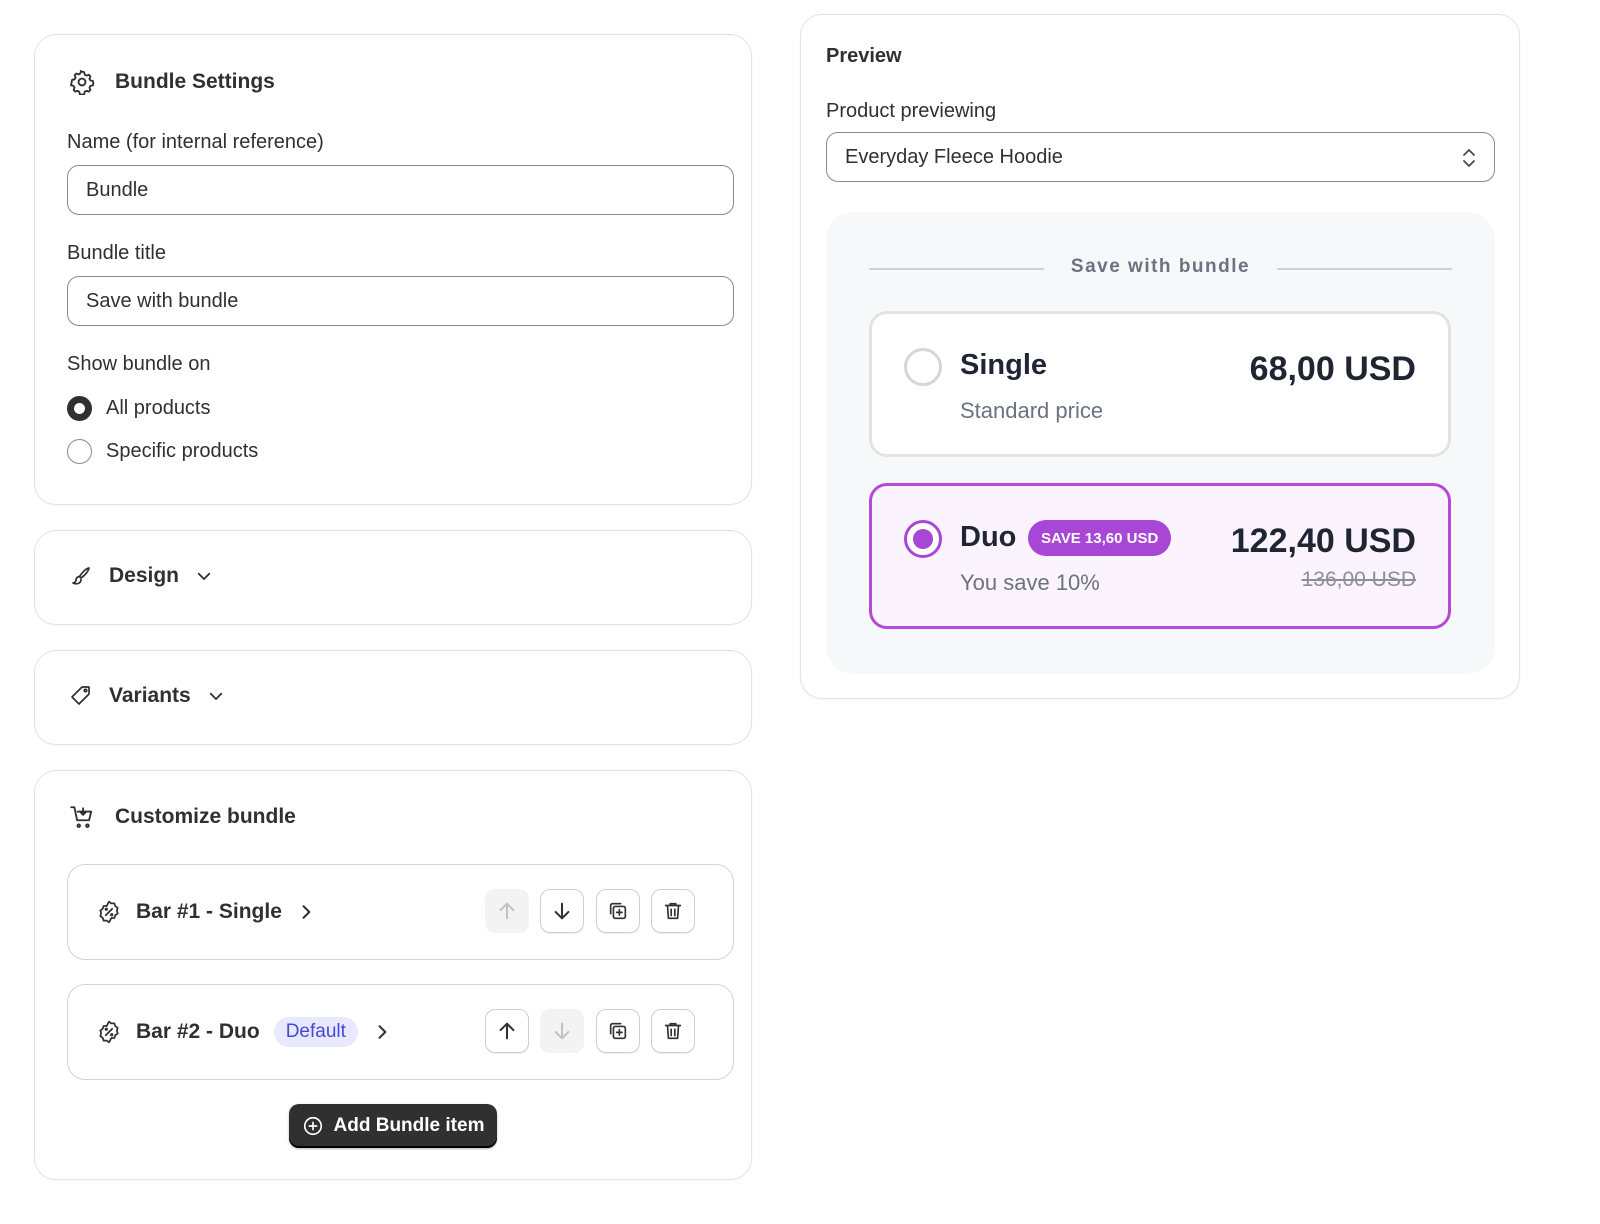 This screenshot has height=1224, width=1600. I want to click on bundle-title-input, so click(400, 301).